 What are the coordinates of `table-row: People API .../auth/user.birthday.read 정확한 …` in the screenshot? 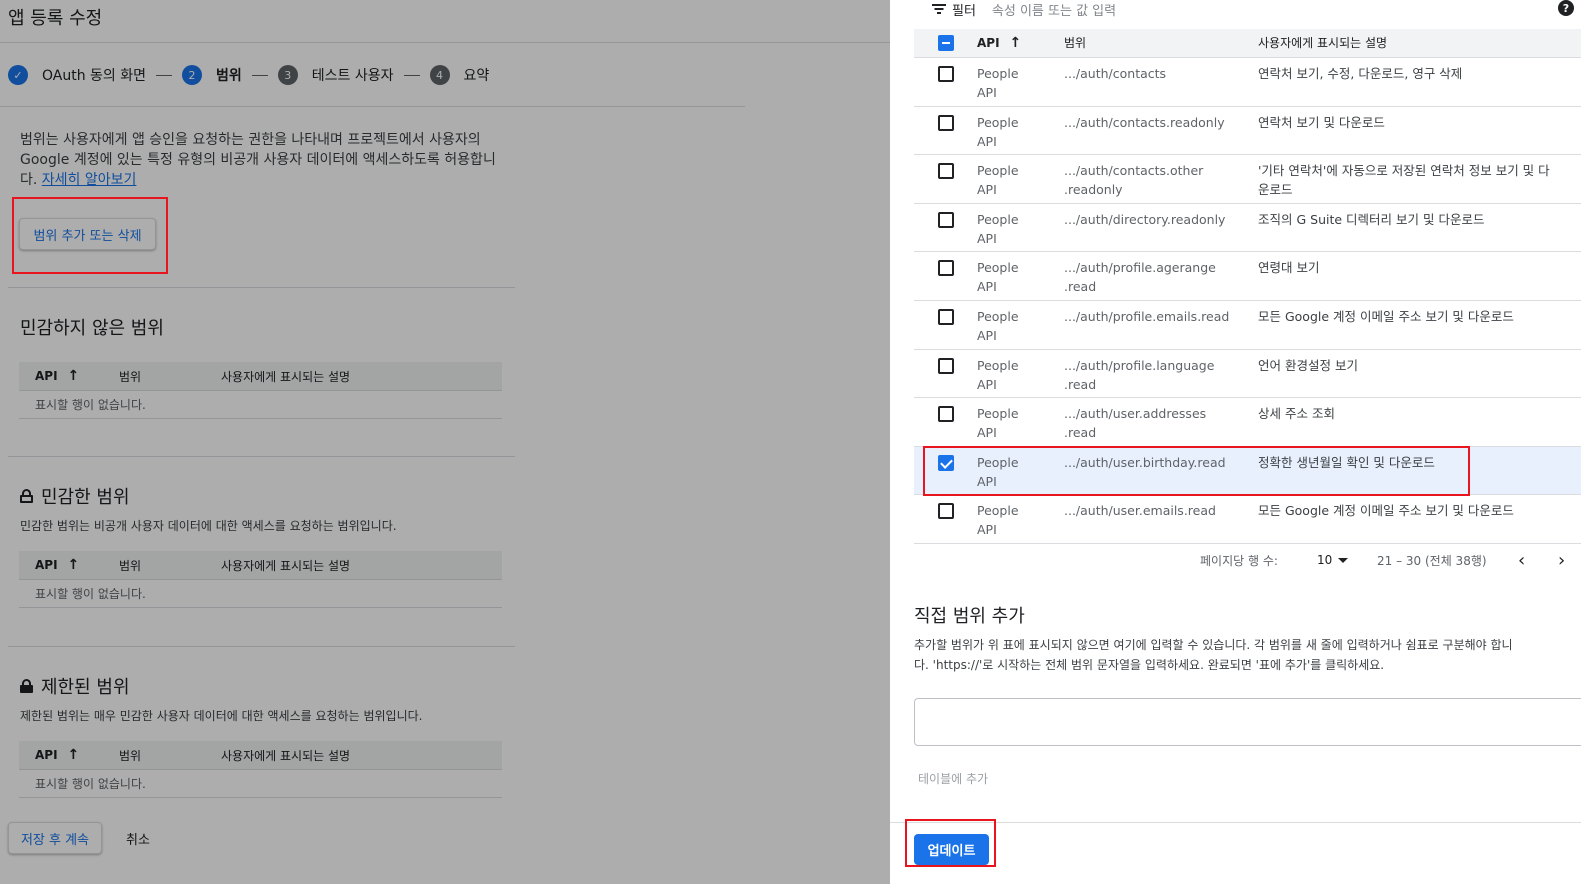 It's located at (1247, 471).